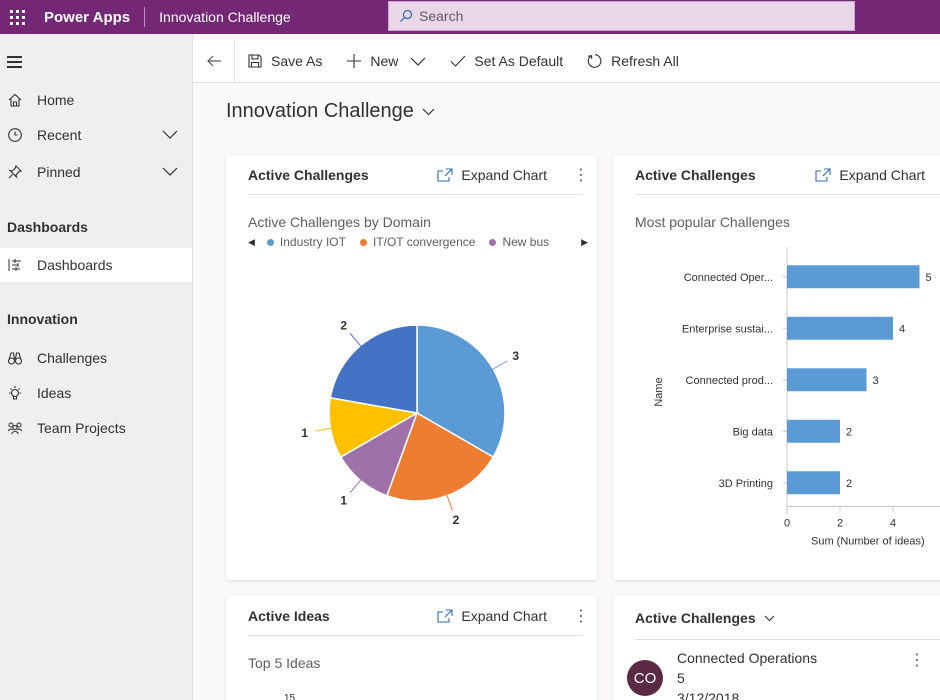 The image size is (940, 700). Describe the element at coordinates (386, 61) in the screenshot. I see `new-button: New` at that location.